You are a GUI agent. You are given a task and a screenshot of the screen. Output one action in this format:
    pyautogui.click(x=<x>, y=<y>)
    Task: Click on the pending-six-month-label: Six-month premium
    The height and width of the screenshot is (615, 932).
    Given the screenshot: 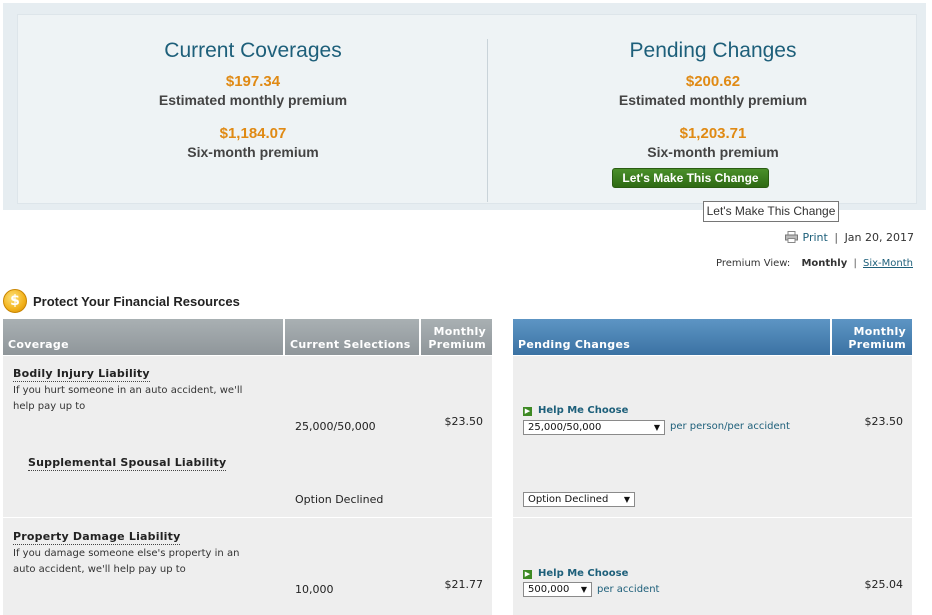 What is the action you would take?
    pyautogui.click(x=713, y=152)
    